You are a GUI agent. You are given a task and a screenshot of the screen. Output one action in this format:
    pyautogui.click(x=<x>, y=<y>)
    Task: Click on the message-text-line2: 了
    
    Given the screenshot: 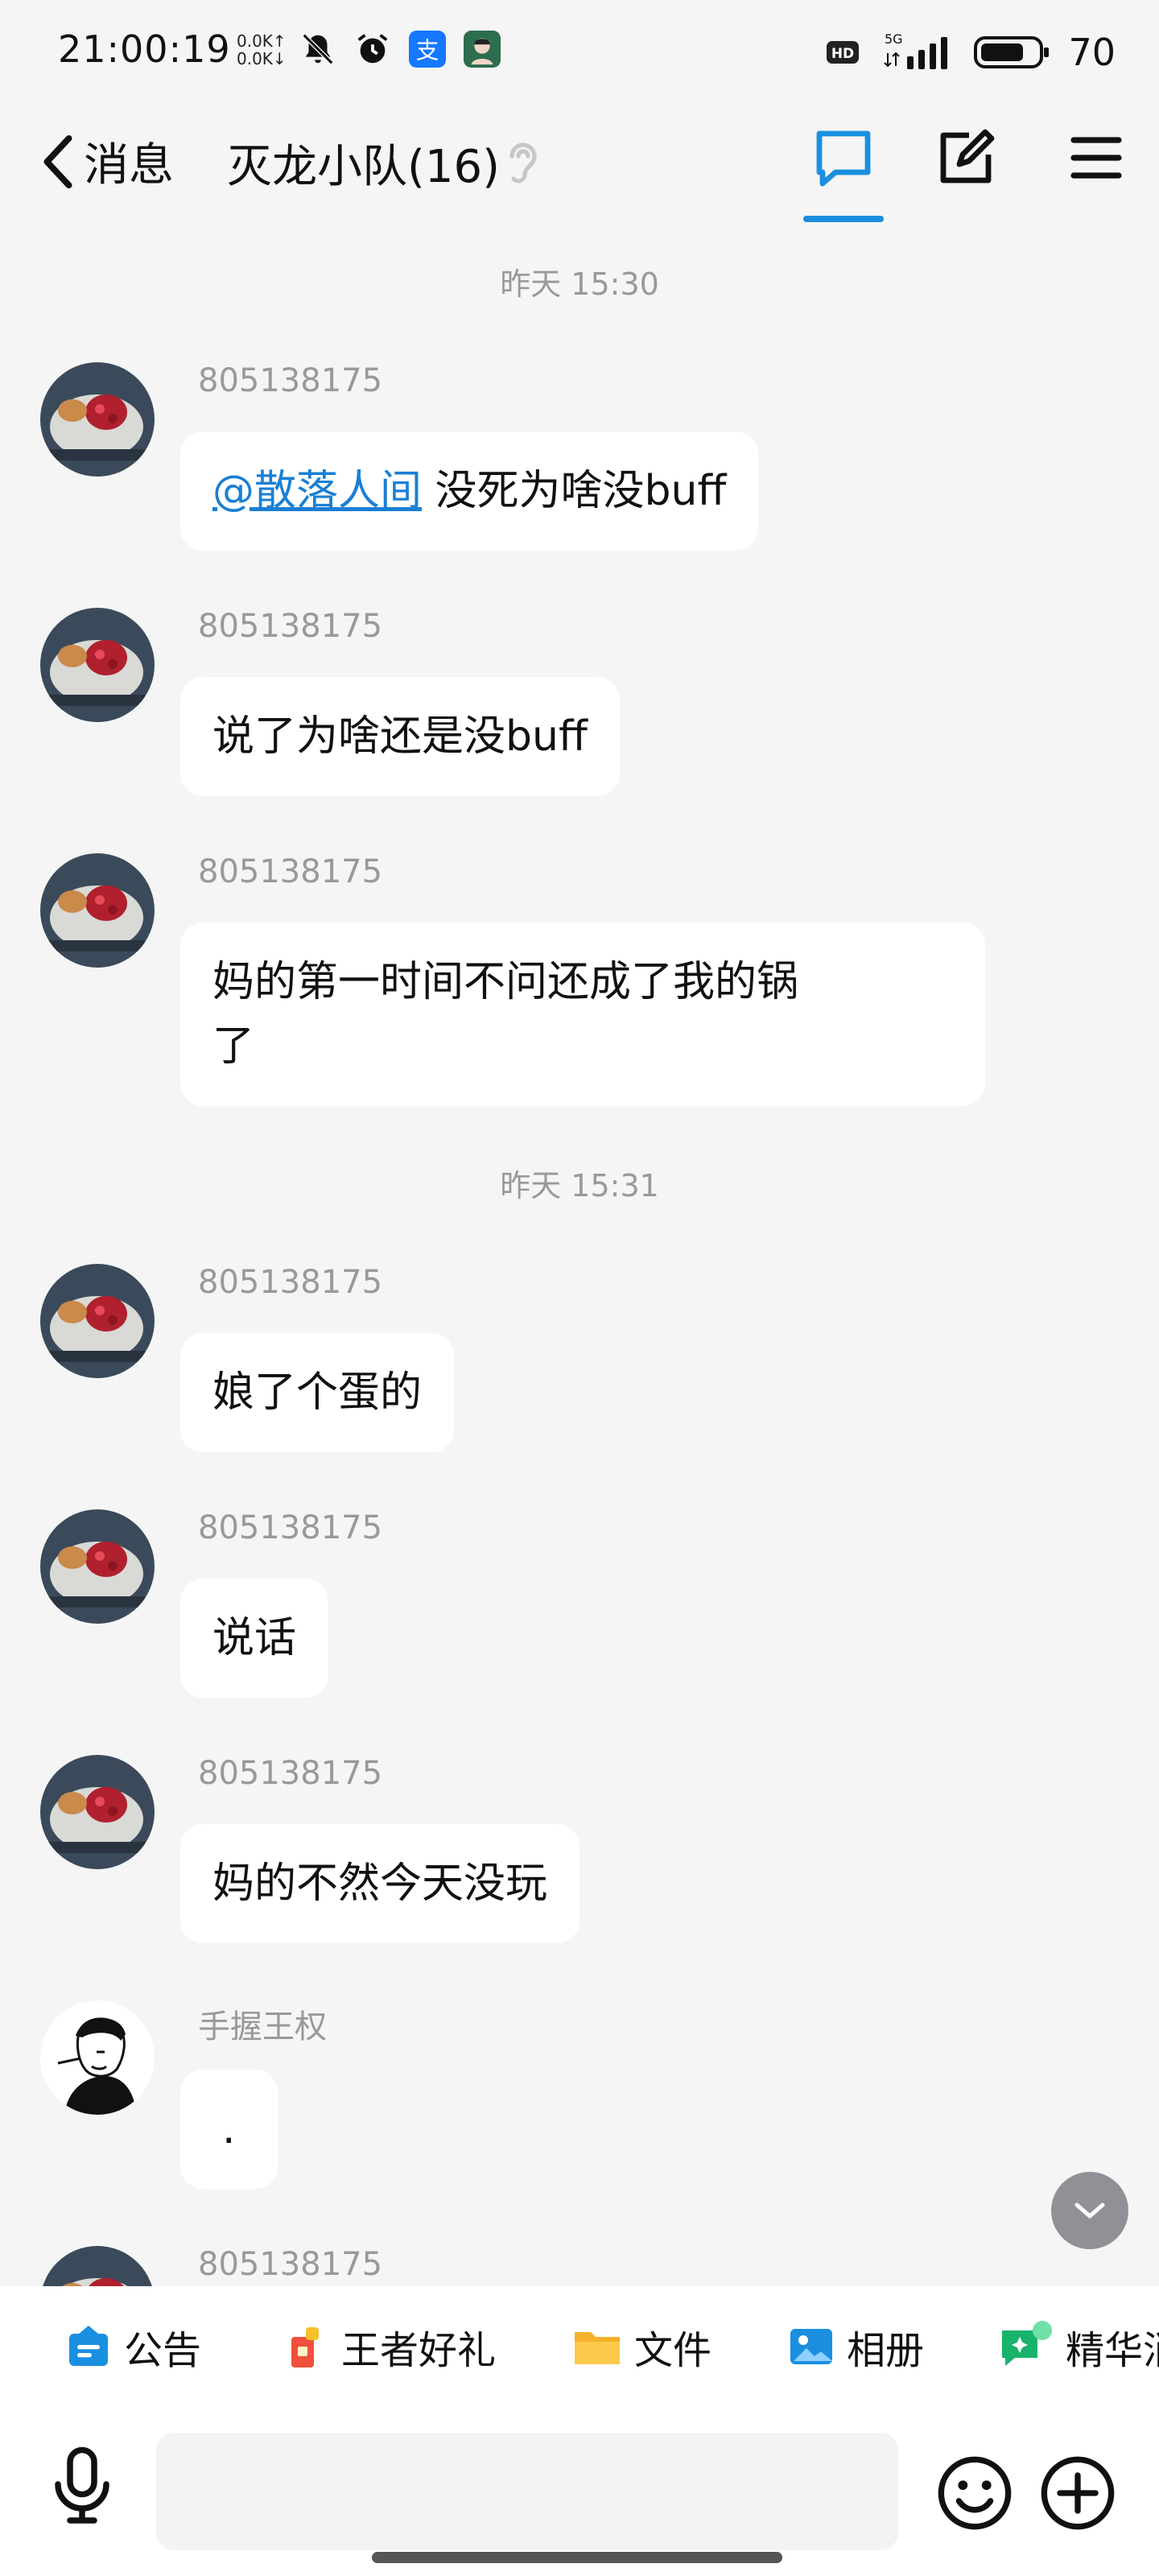 What is the action you would take?
    pyautogui.click(x=233, y=1046)
    